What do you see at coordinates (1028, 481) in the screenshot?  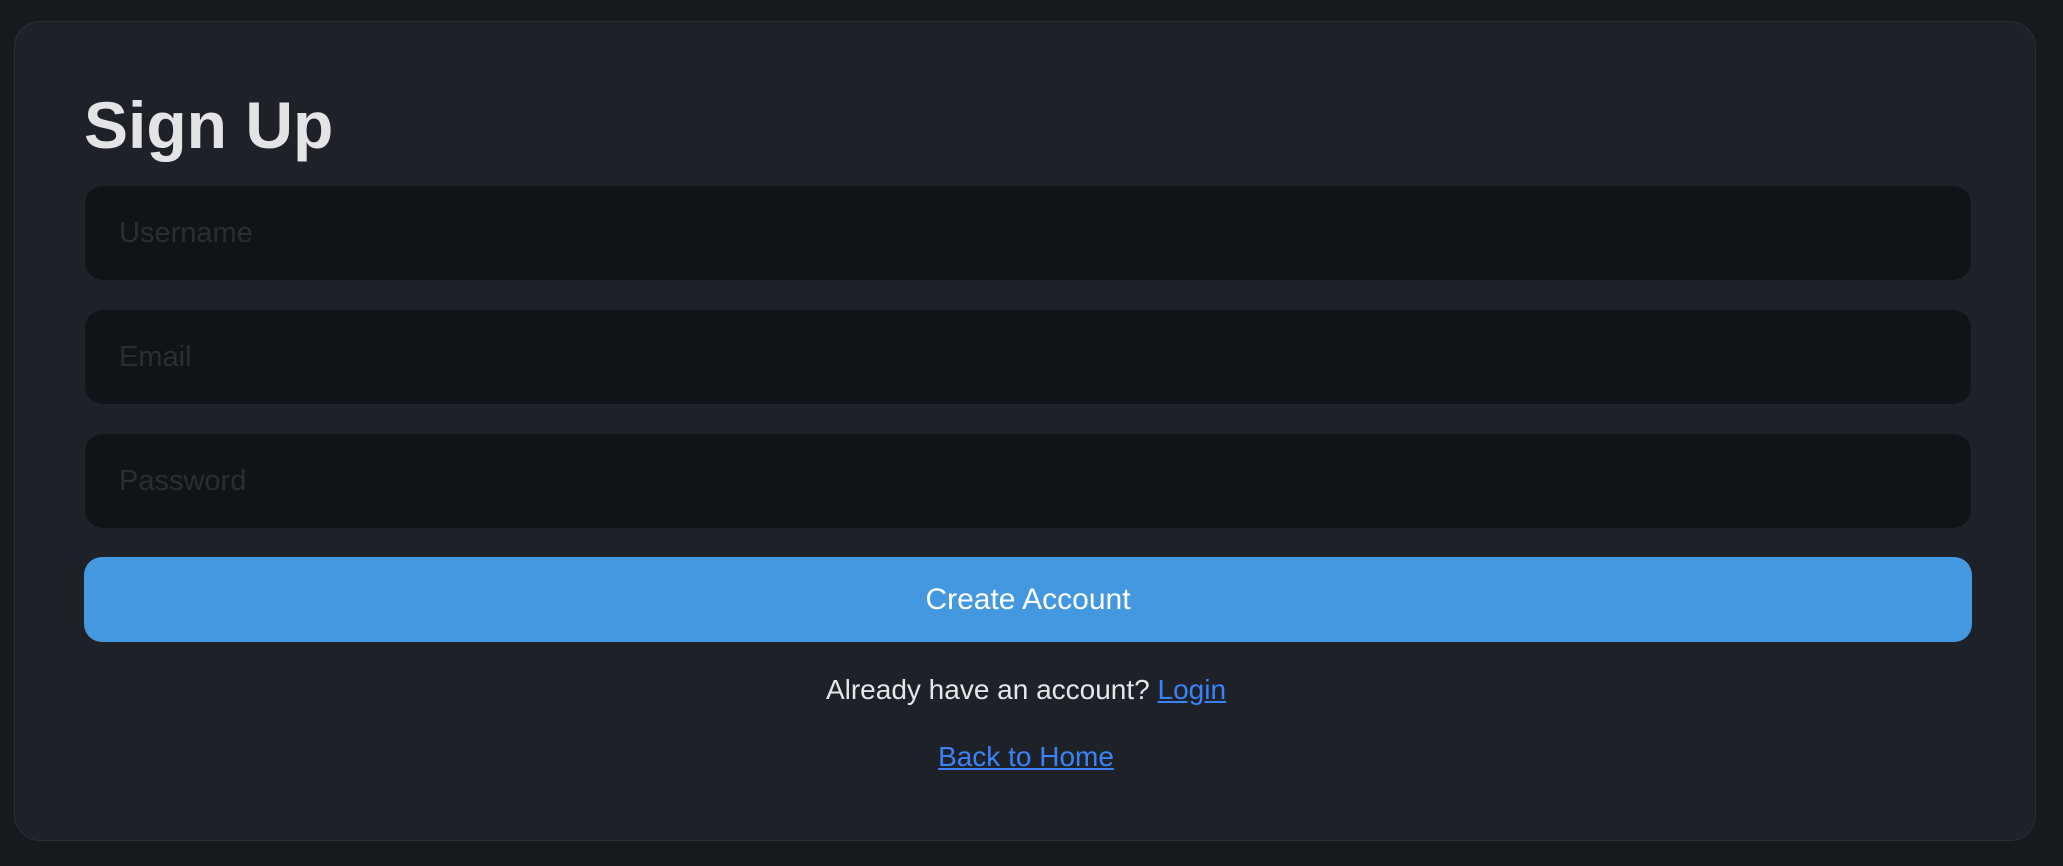 I see `password-field` at bounding box center [1028, 481].